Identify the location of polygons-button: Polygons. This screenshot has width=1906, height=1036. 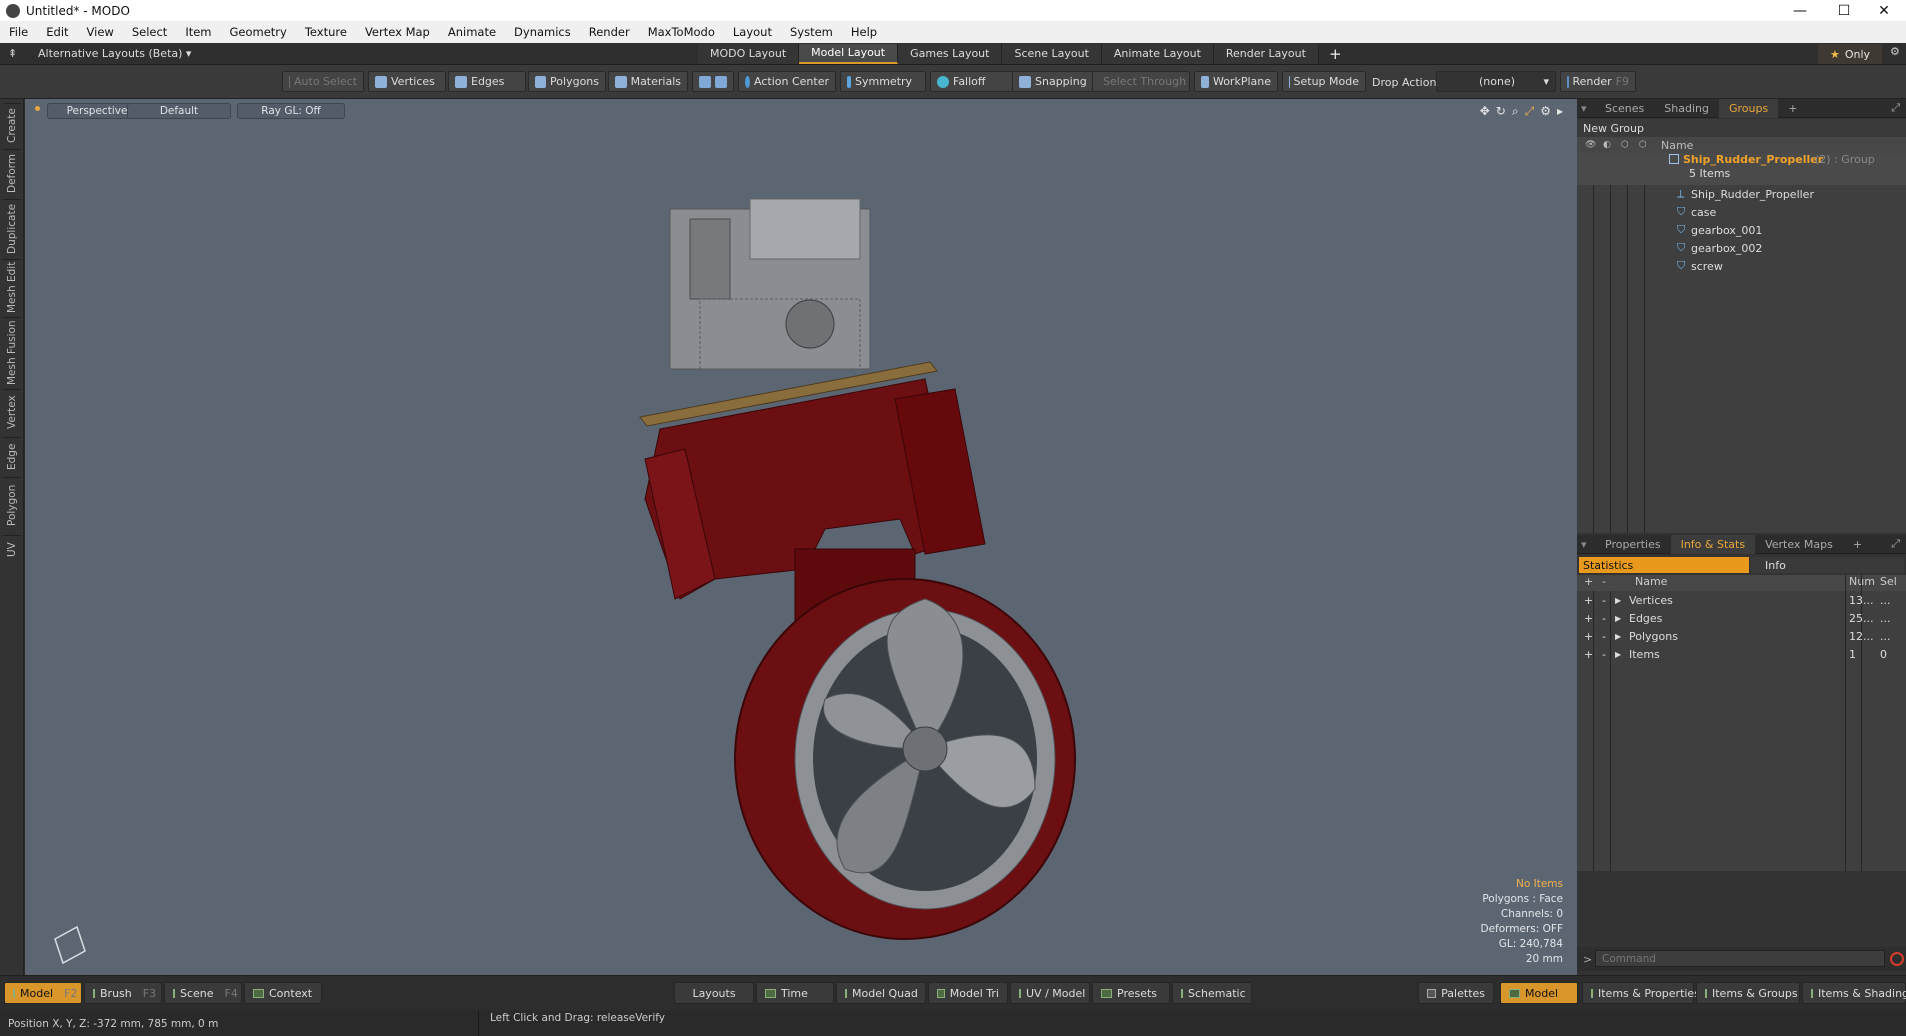
(567, 81).